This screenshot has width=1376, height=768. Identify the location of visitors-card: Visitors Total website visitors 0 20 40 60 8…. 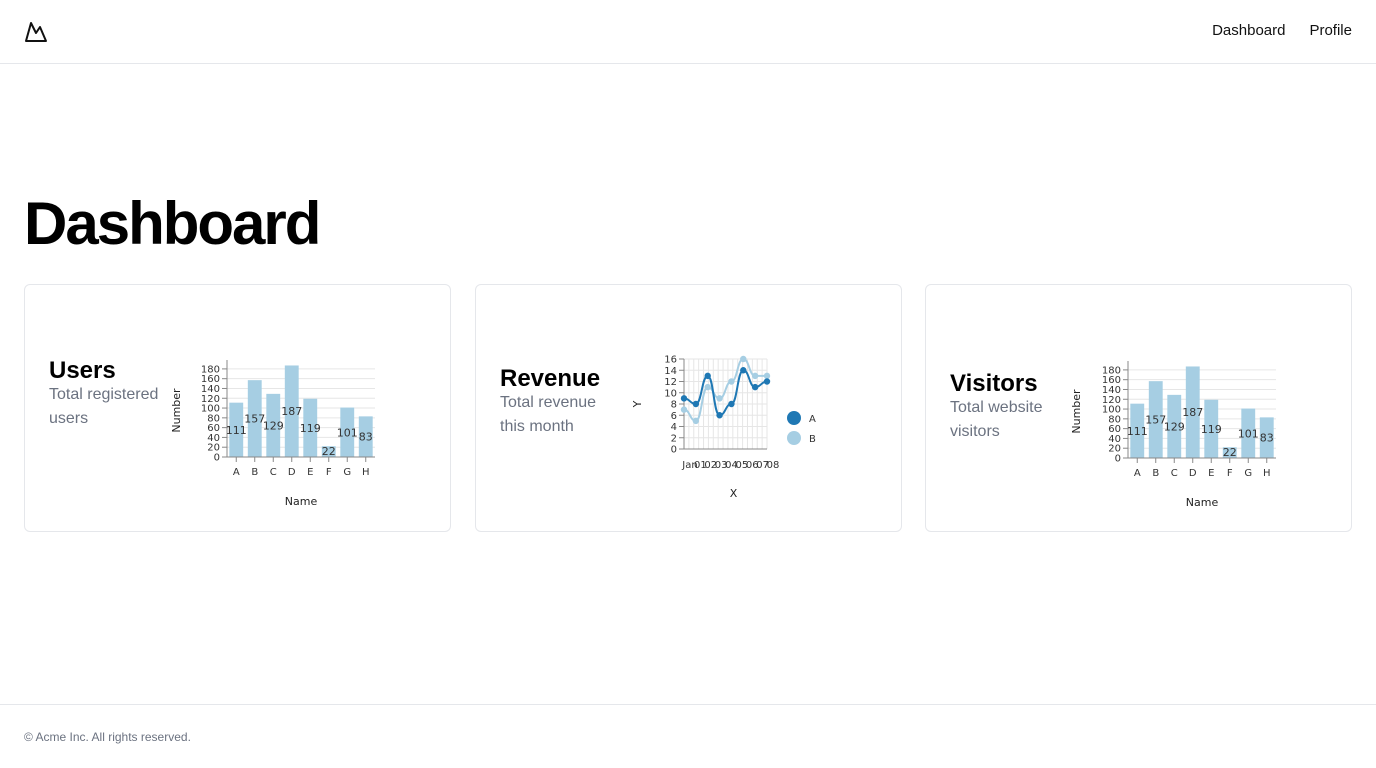
(1138, 408).